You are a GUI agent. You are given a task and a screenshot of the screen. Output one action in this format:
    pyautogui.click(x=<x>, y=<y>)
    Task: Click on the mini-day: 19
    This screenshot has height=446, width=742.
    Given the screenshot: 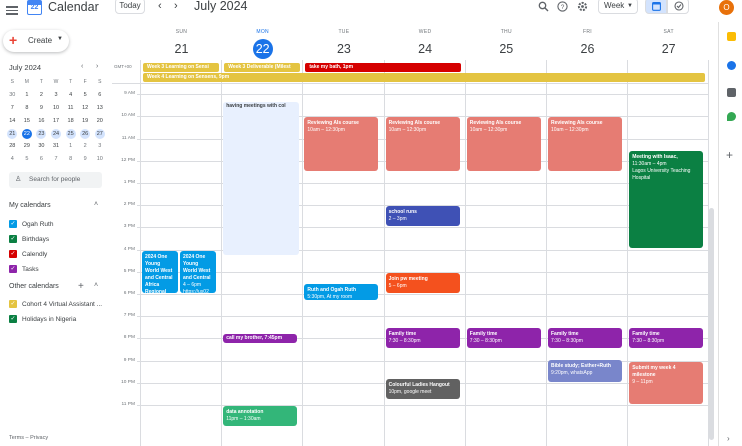 What is the action you would take?
    pyautogui.click(x=85, y=121)
    